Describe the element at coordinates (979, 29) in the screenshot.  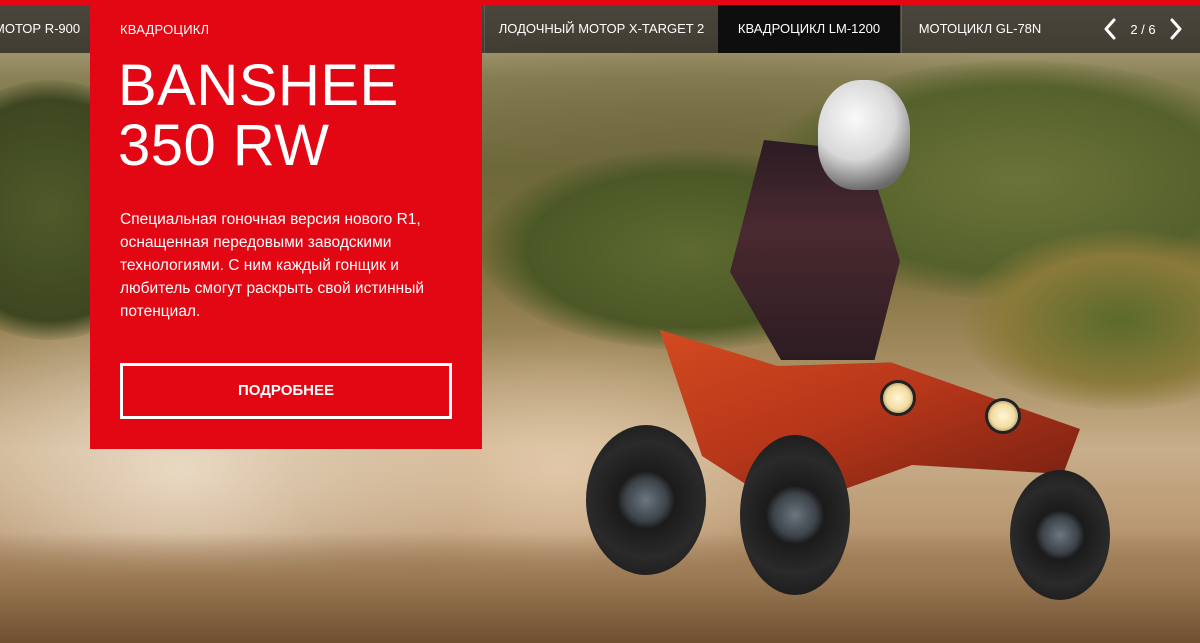
I see `nav-item-motorcycle-gl78n: Мотоцикл GL-78N` at that location.